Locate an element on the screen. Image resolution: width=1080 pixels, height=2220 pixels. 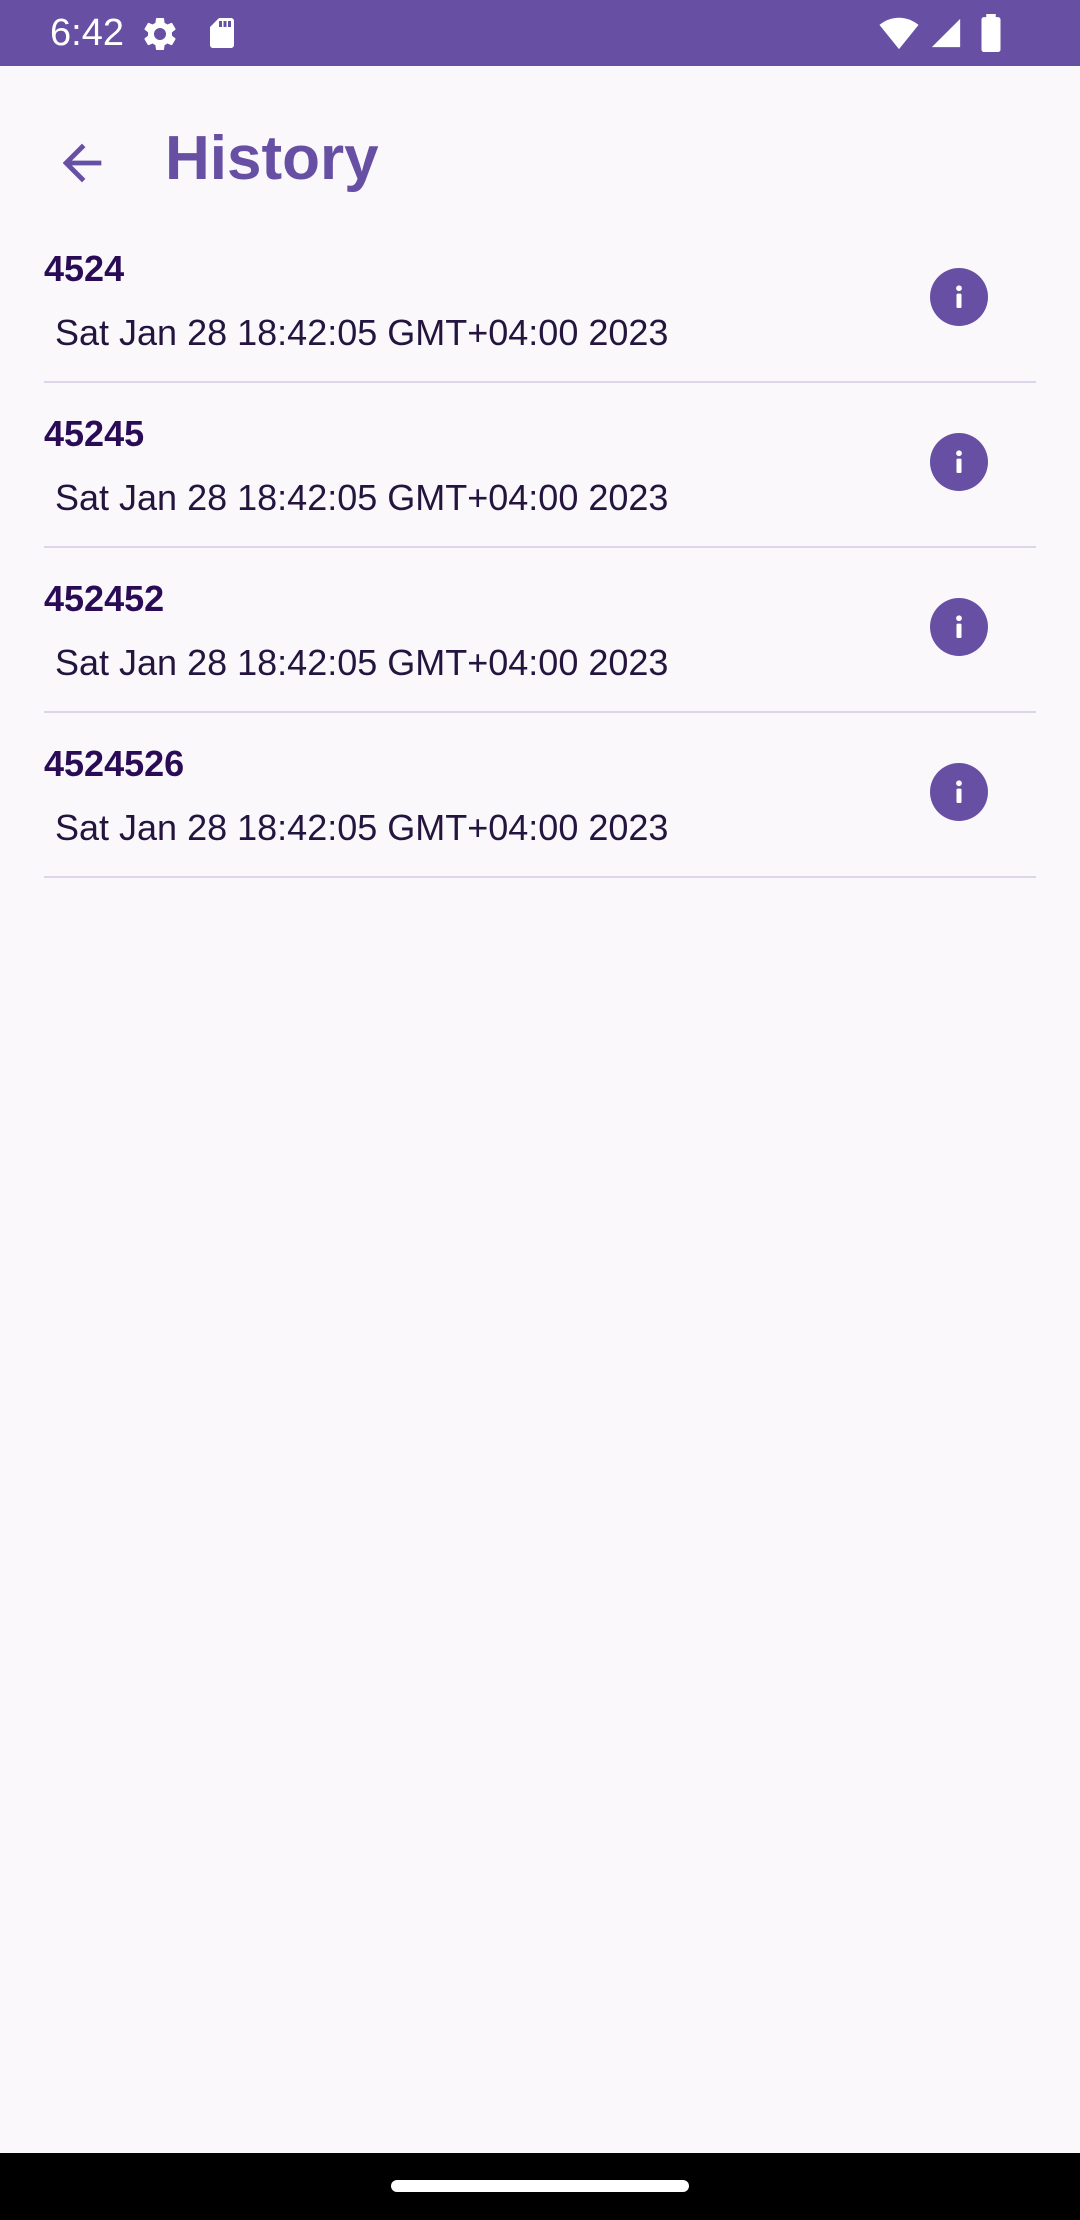
battery-icon is located at coordinates (991, 33).